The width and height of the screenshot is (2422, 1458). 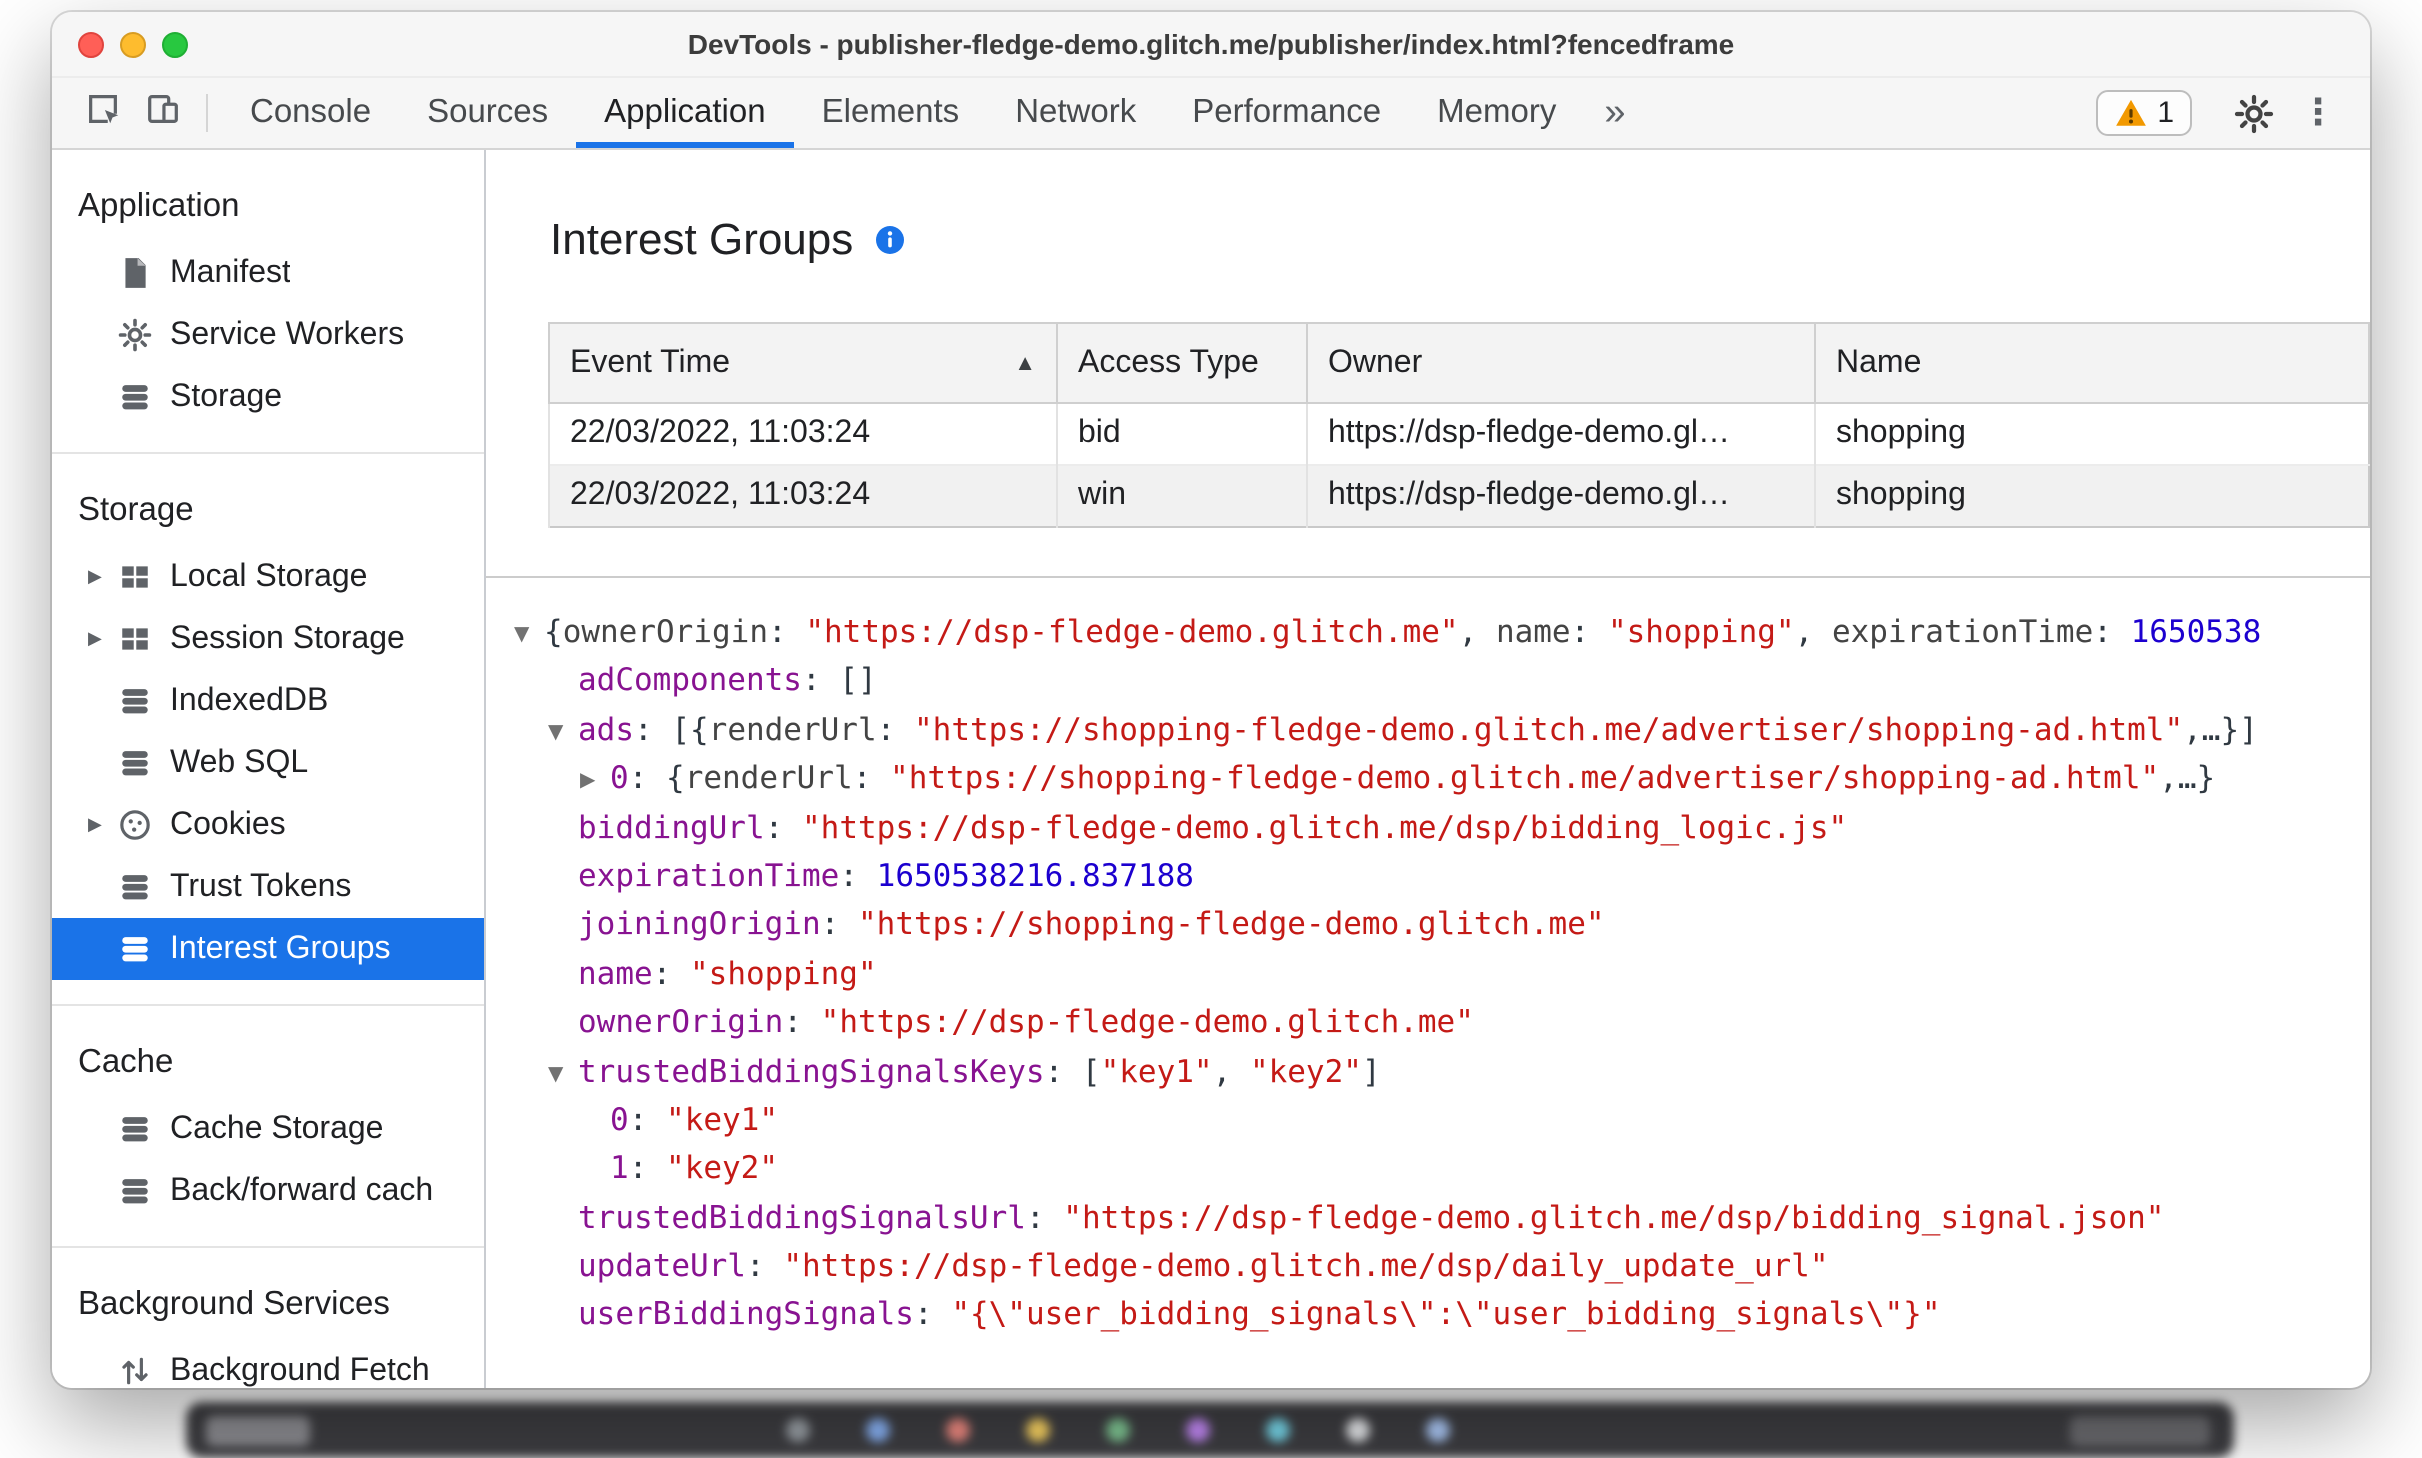 I want to click on sidebar-item-interest-groups: Interest Groups, so click(x=268, y=949).